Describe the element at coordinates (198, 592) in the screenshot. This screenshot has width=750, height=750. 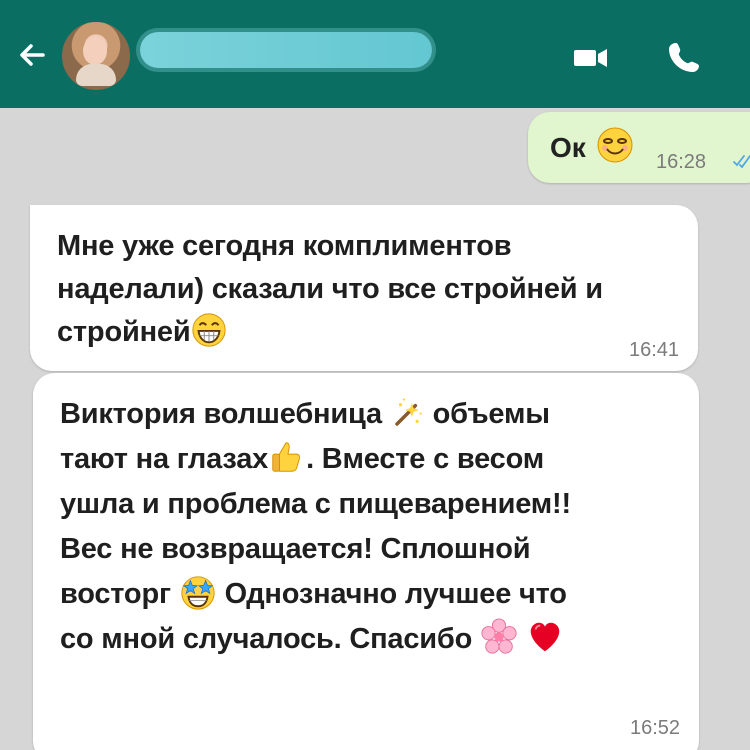
I see `star-struck-icon` at that location.